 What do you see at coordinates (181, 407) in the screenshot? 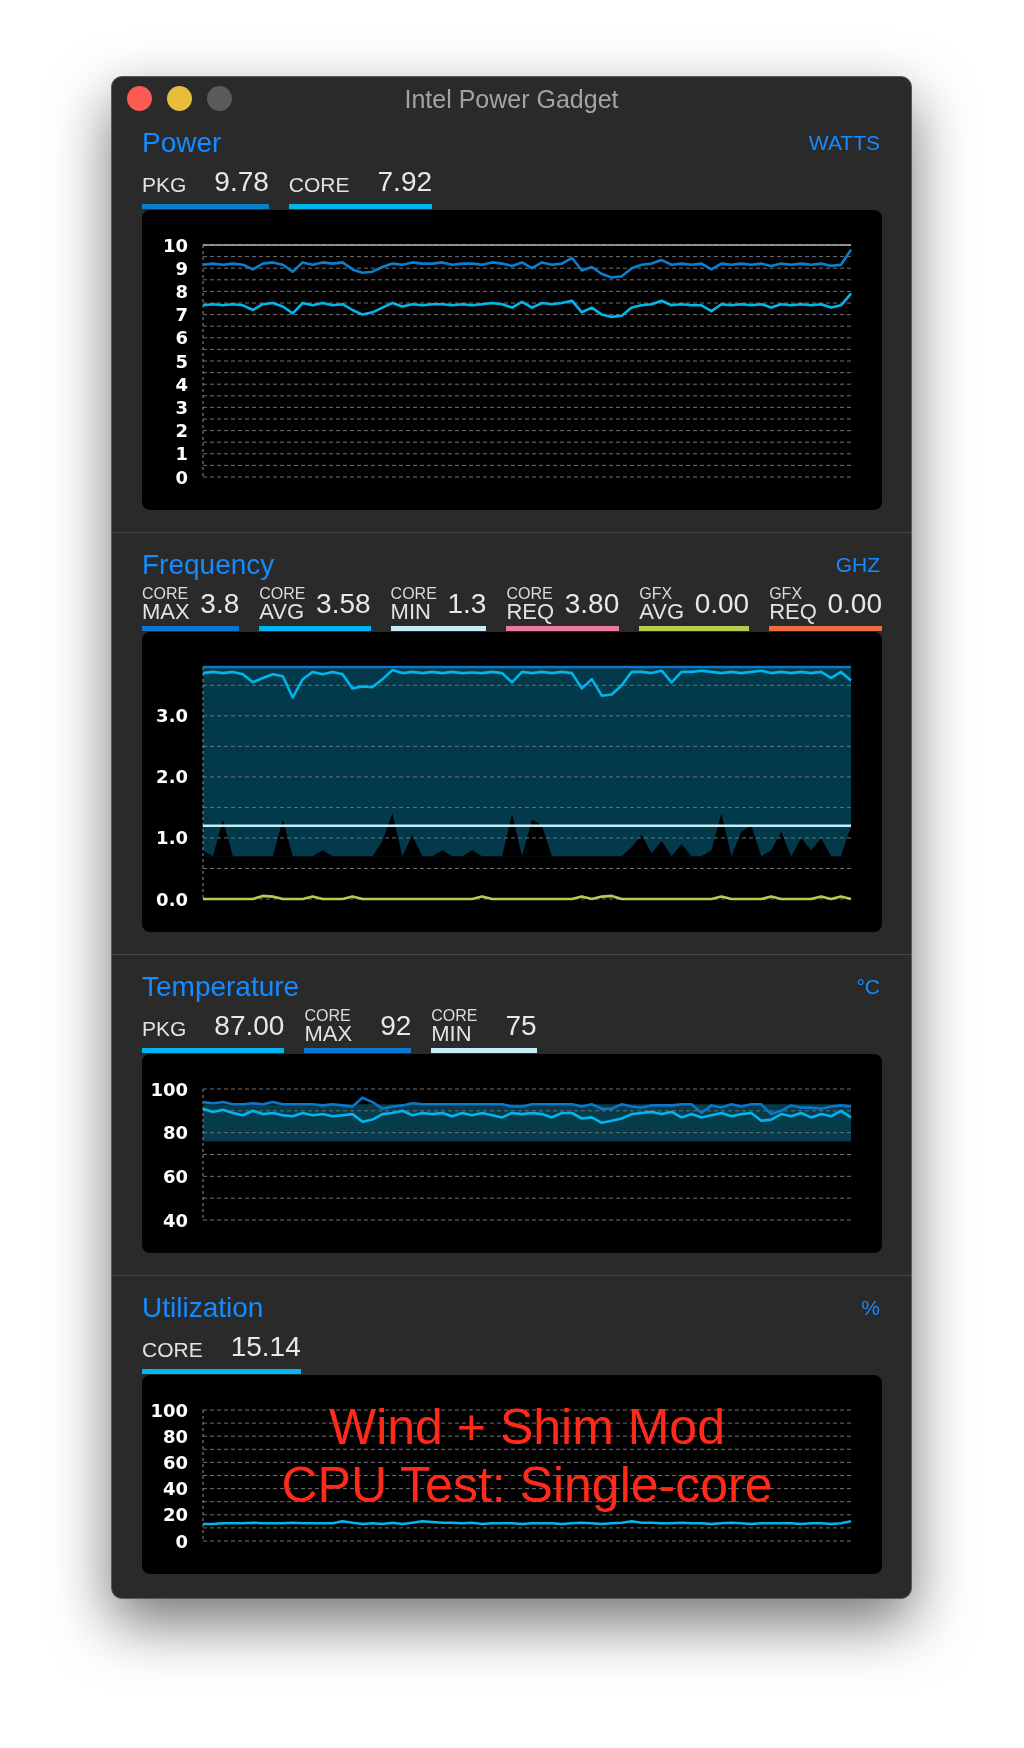
I see `y-tick-label: 3` at bounding box center [181, 407].